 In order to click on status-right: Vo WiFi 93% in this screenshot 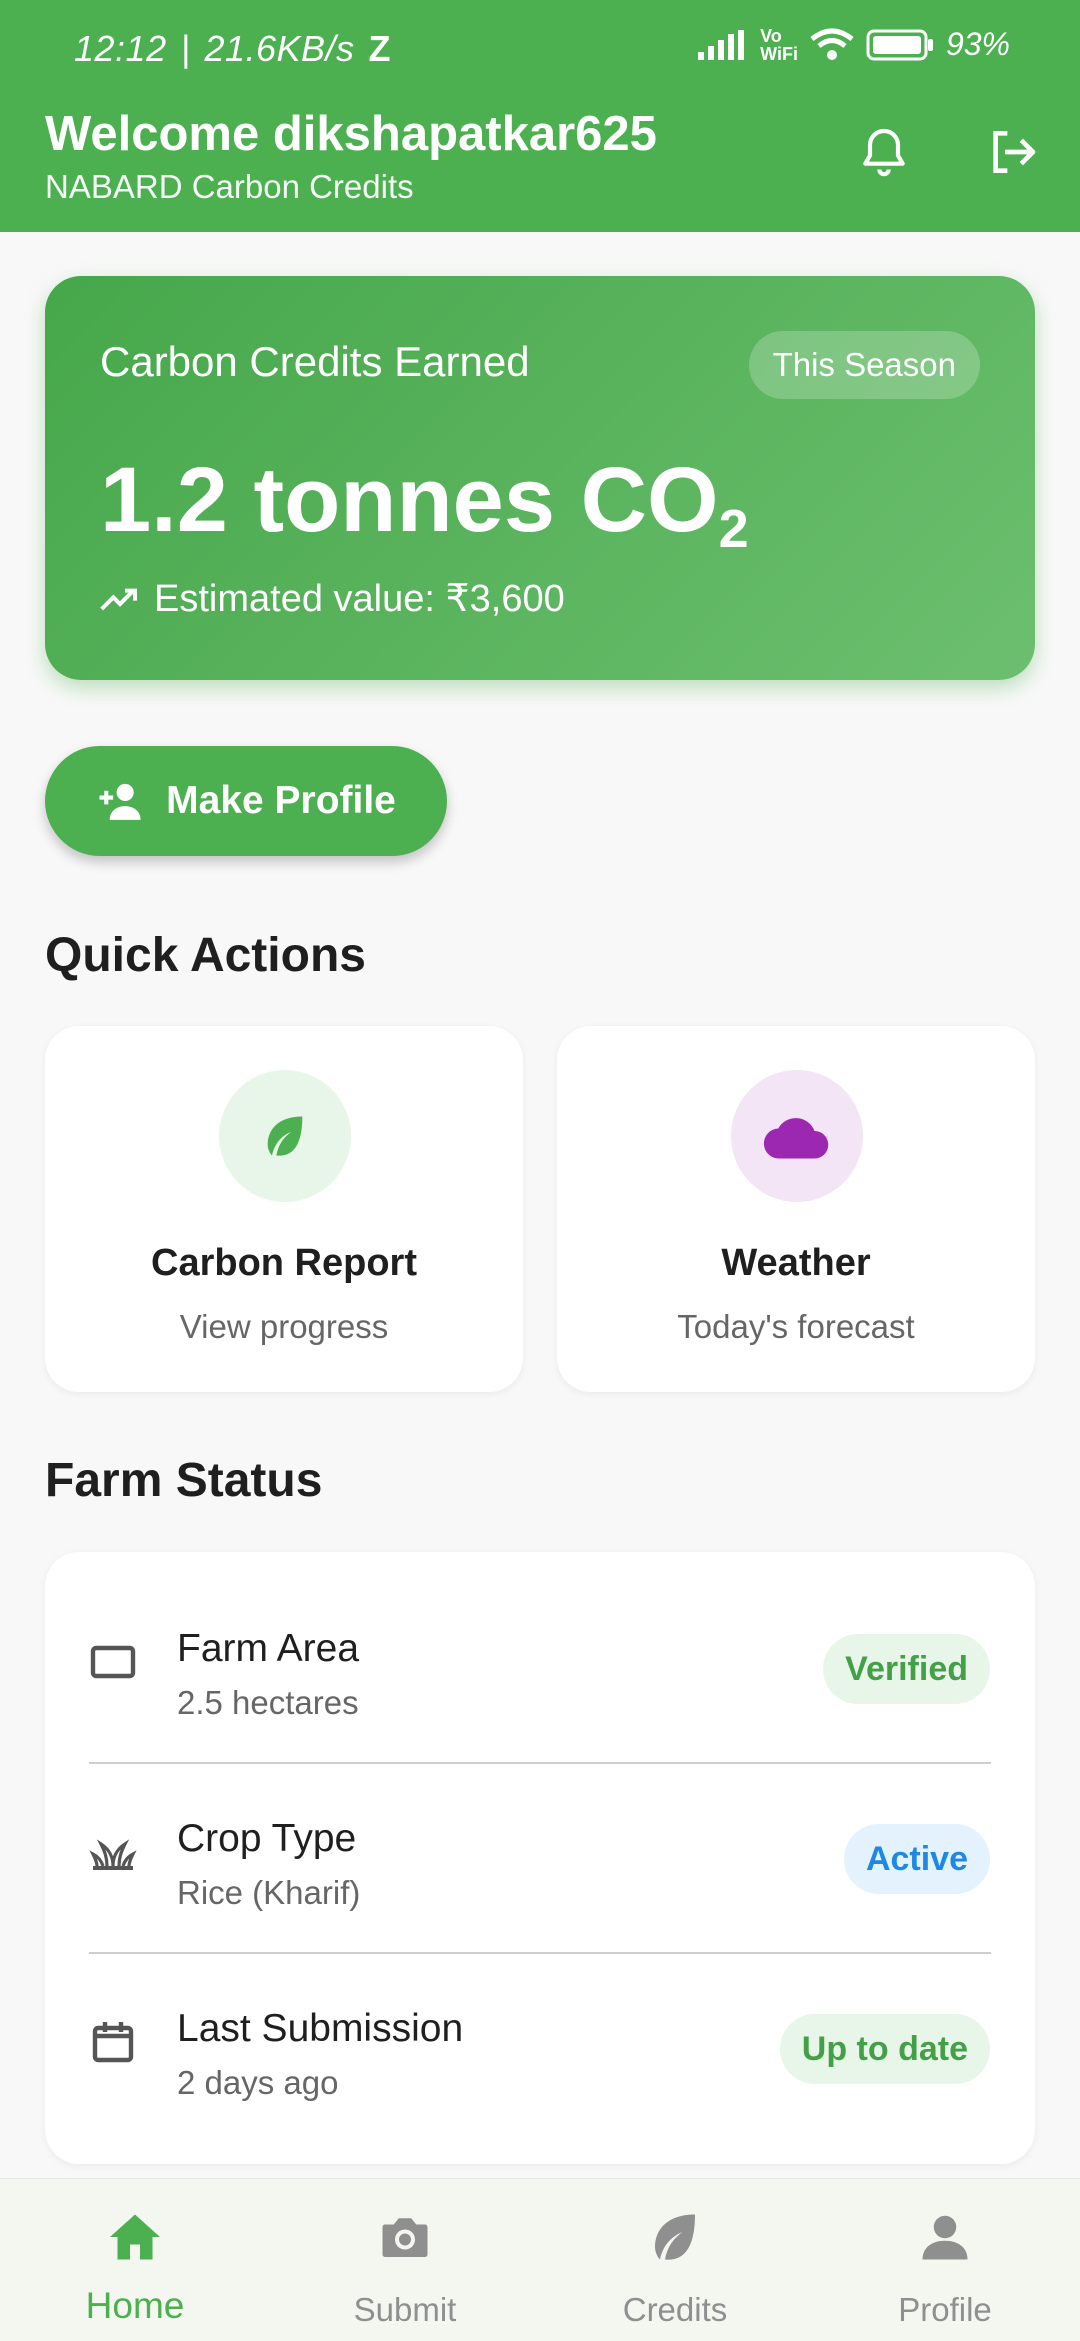, I will do `click(854, 44)`.